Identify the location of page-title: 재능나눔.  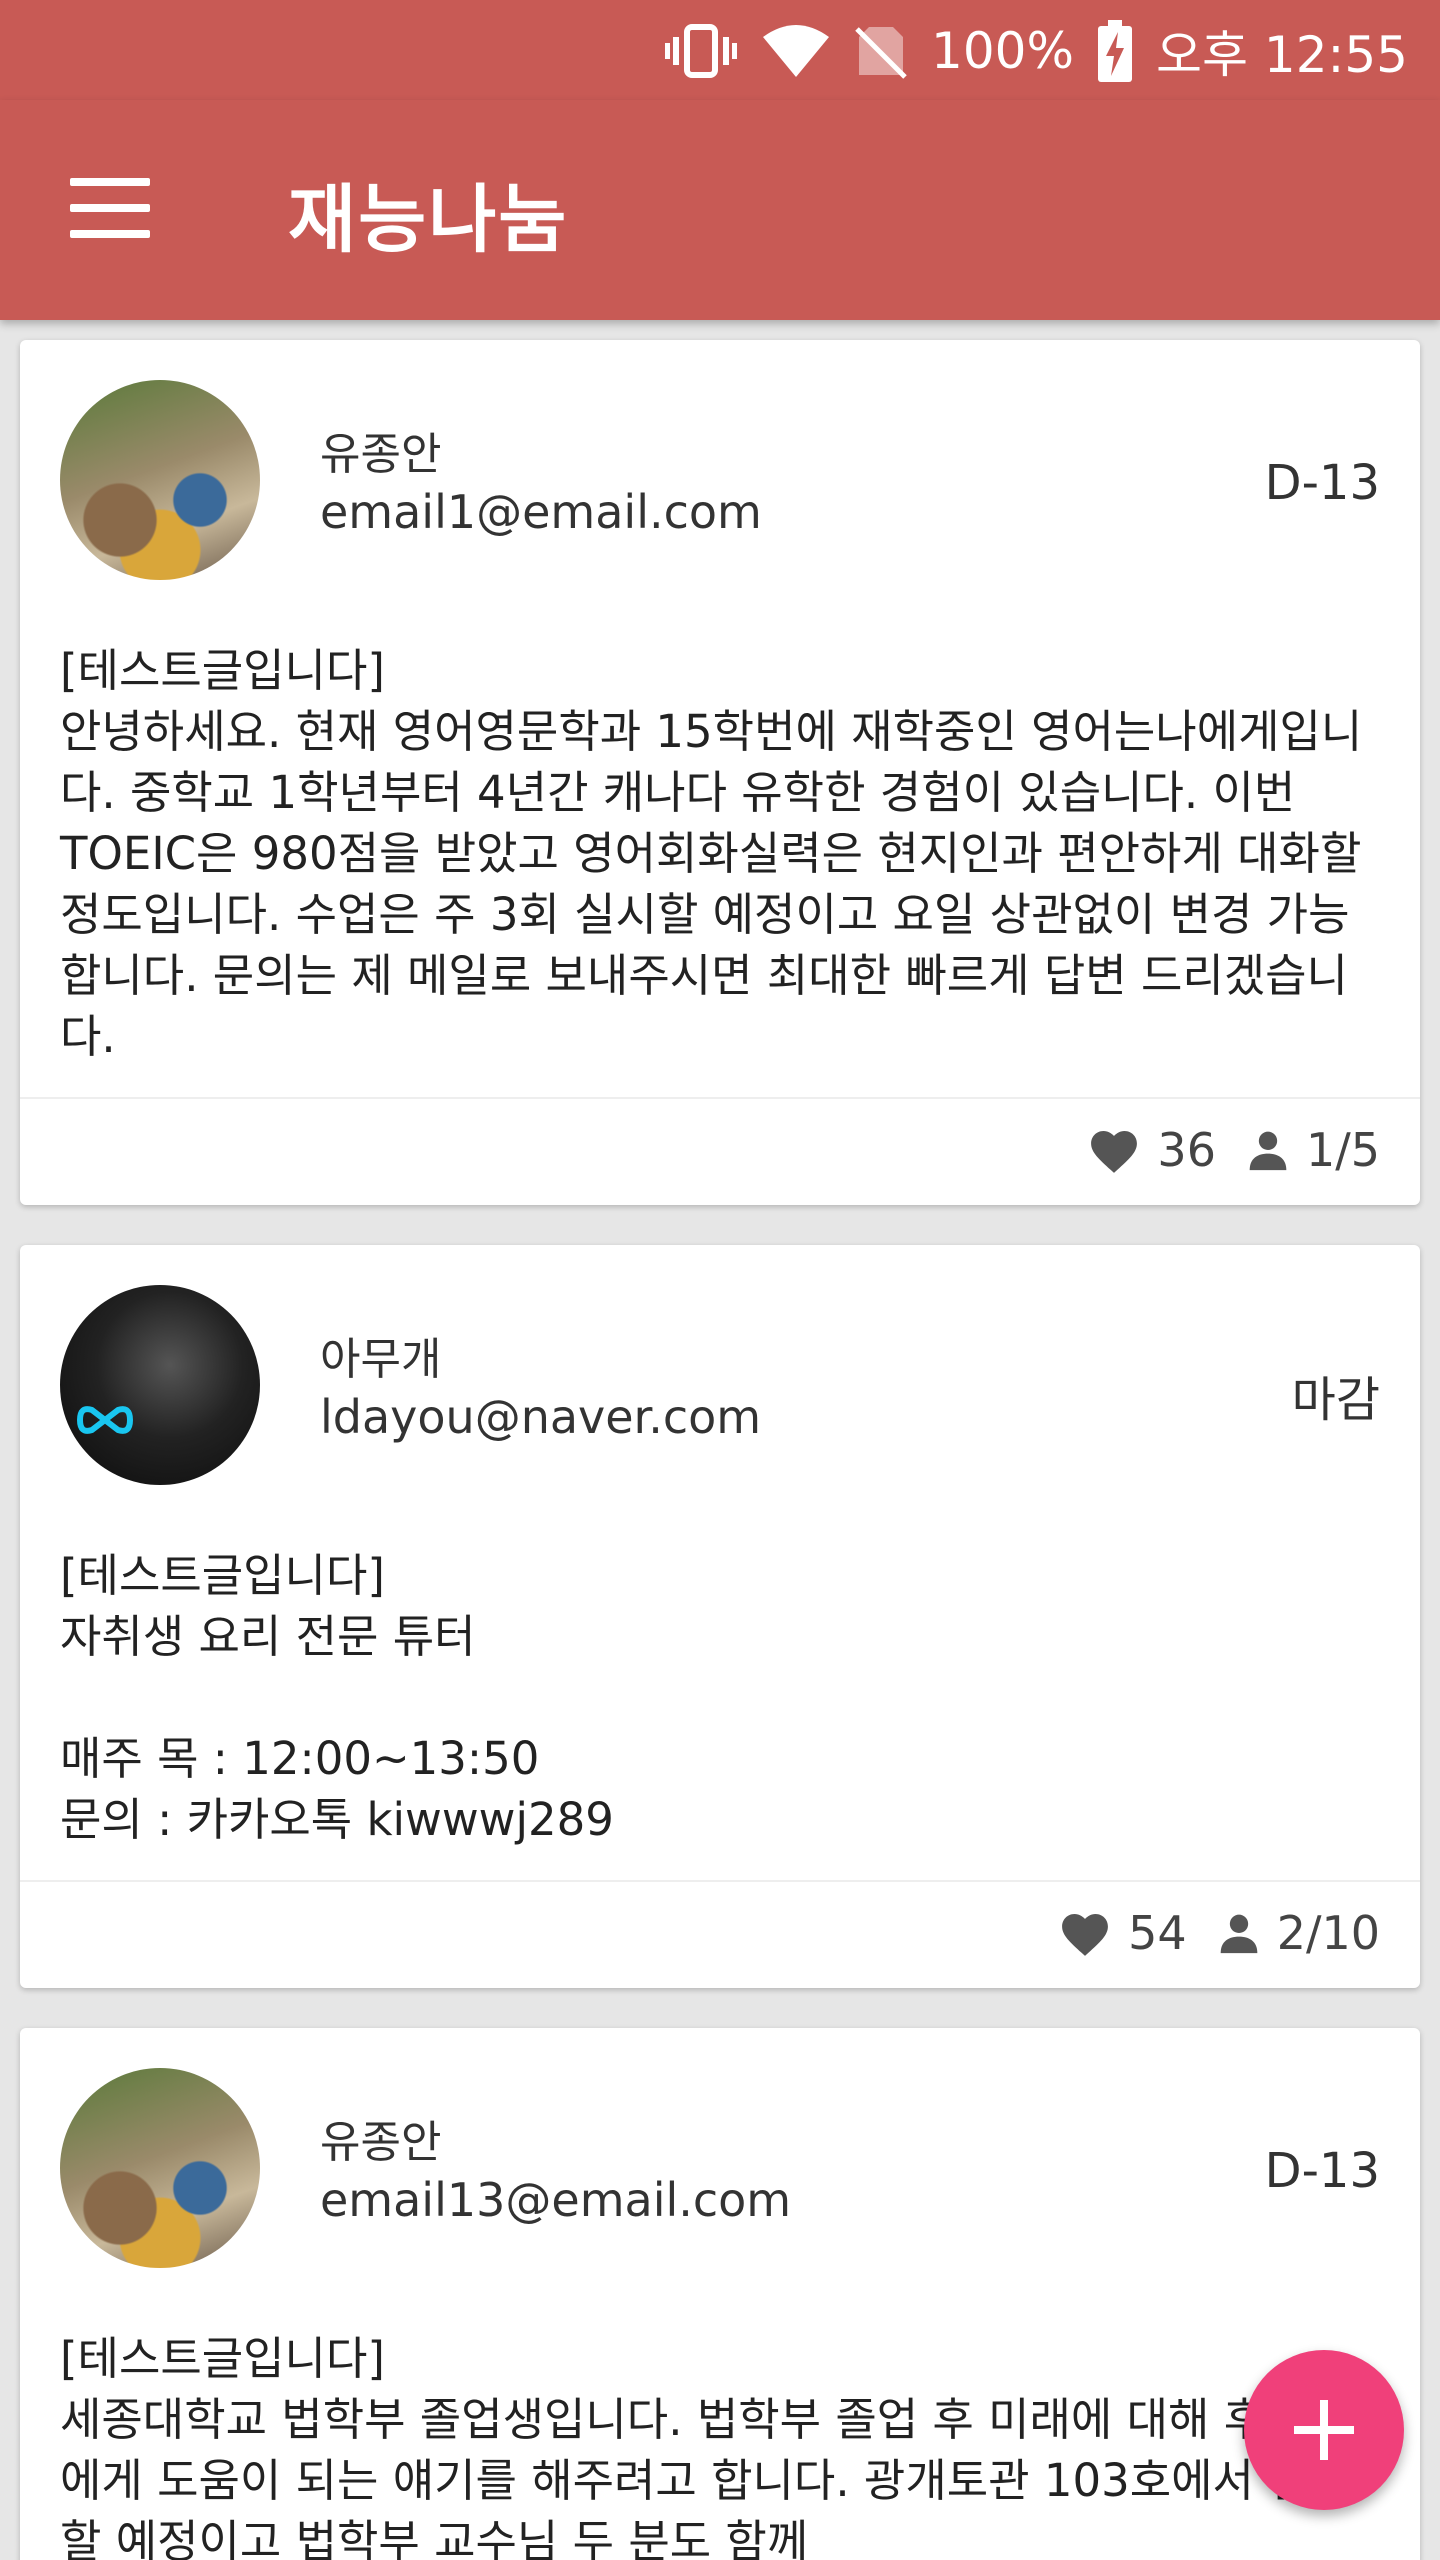
(428, 220).